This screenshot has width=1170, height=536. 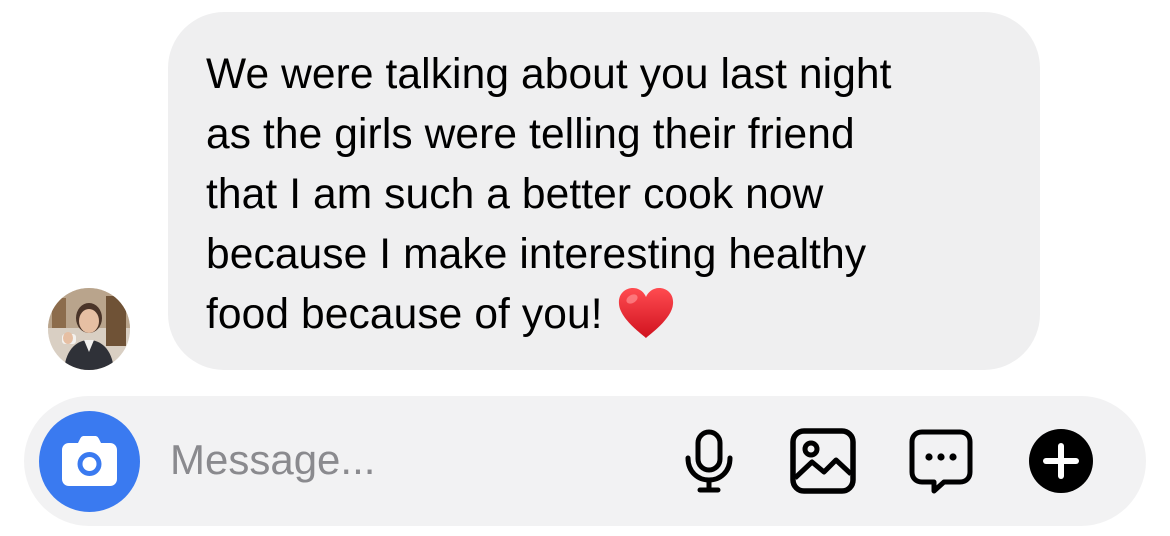 I want to click on sticker-chat-icon, so click(x=941, y=461).